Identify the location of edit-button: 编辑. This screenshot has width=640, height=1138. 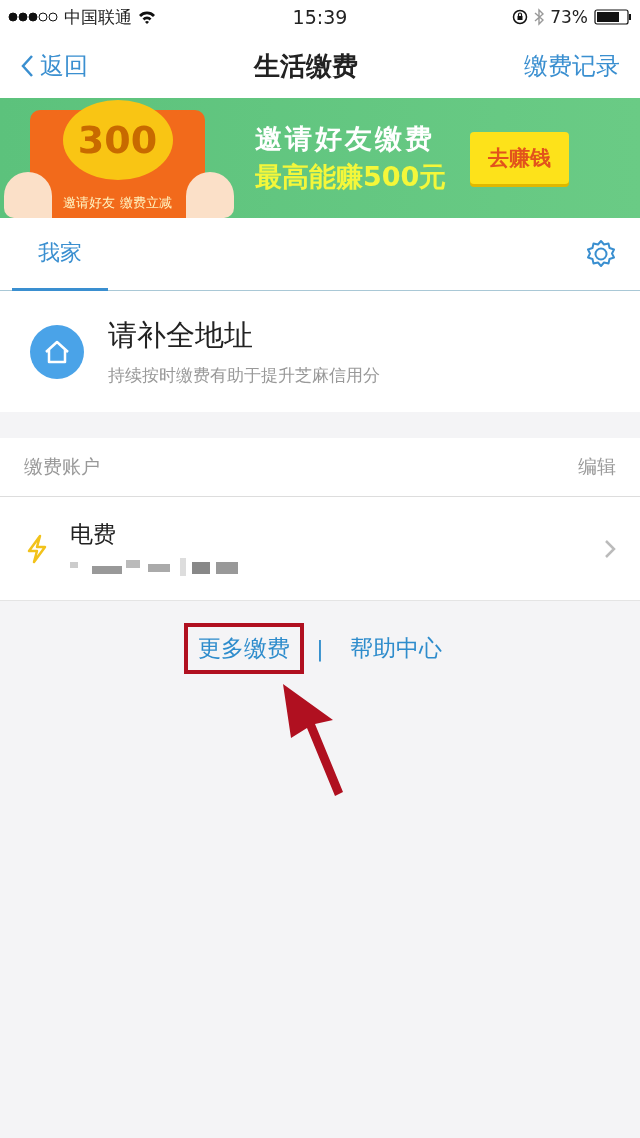
(597, 467).